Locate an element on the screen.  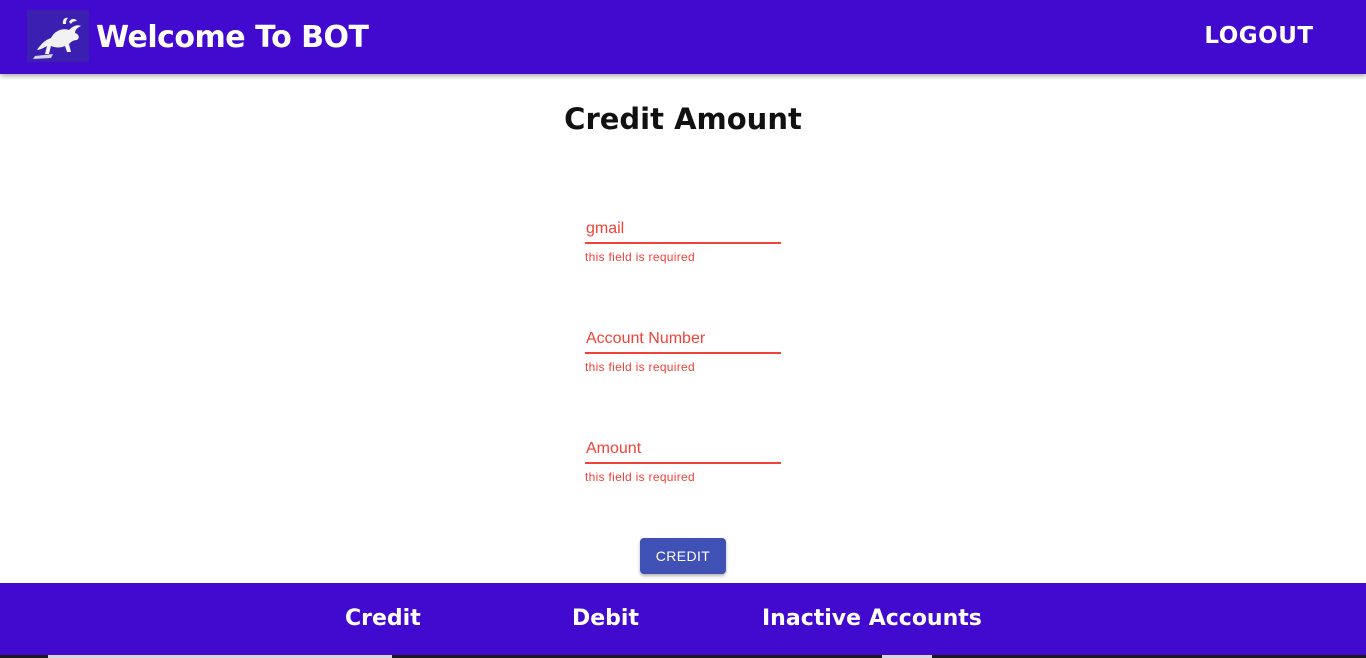
amount-field: this field is required is located at coordinates (683, 460).